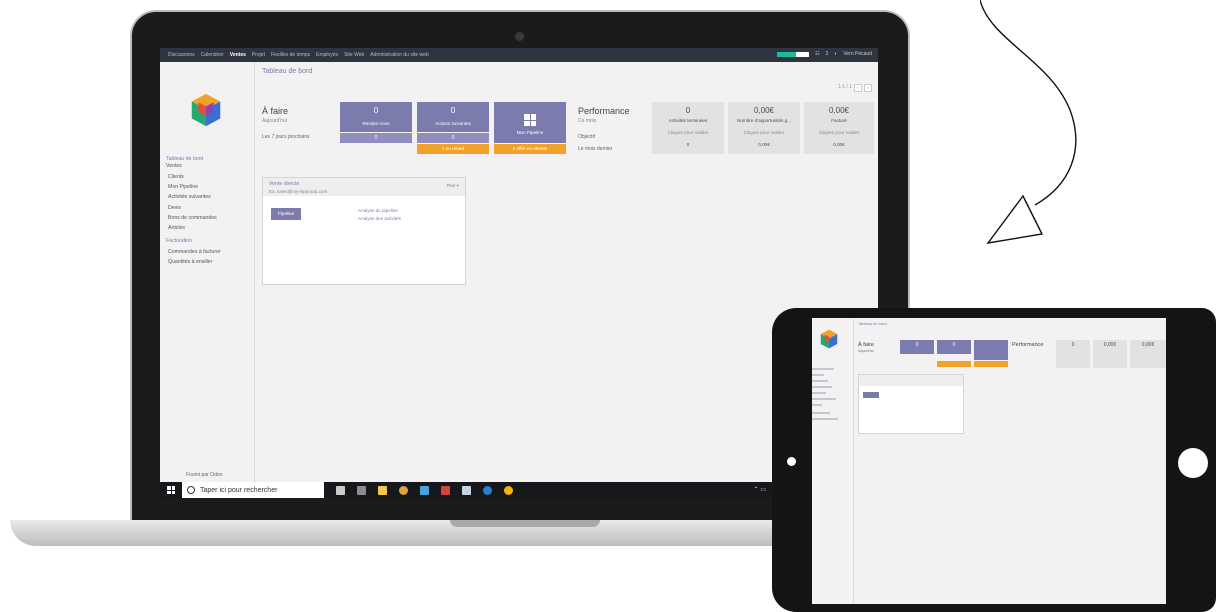  I want to click on menu-employes: Employés, so click(327, 55).